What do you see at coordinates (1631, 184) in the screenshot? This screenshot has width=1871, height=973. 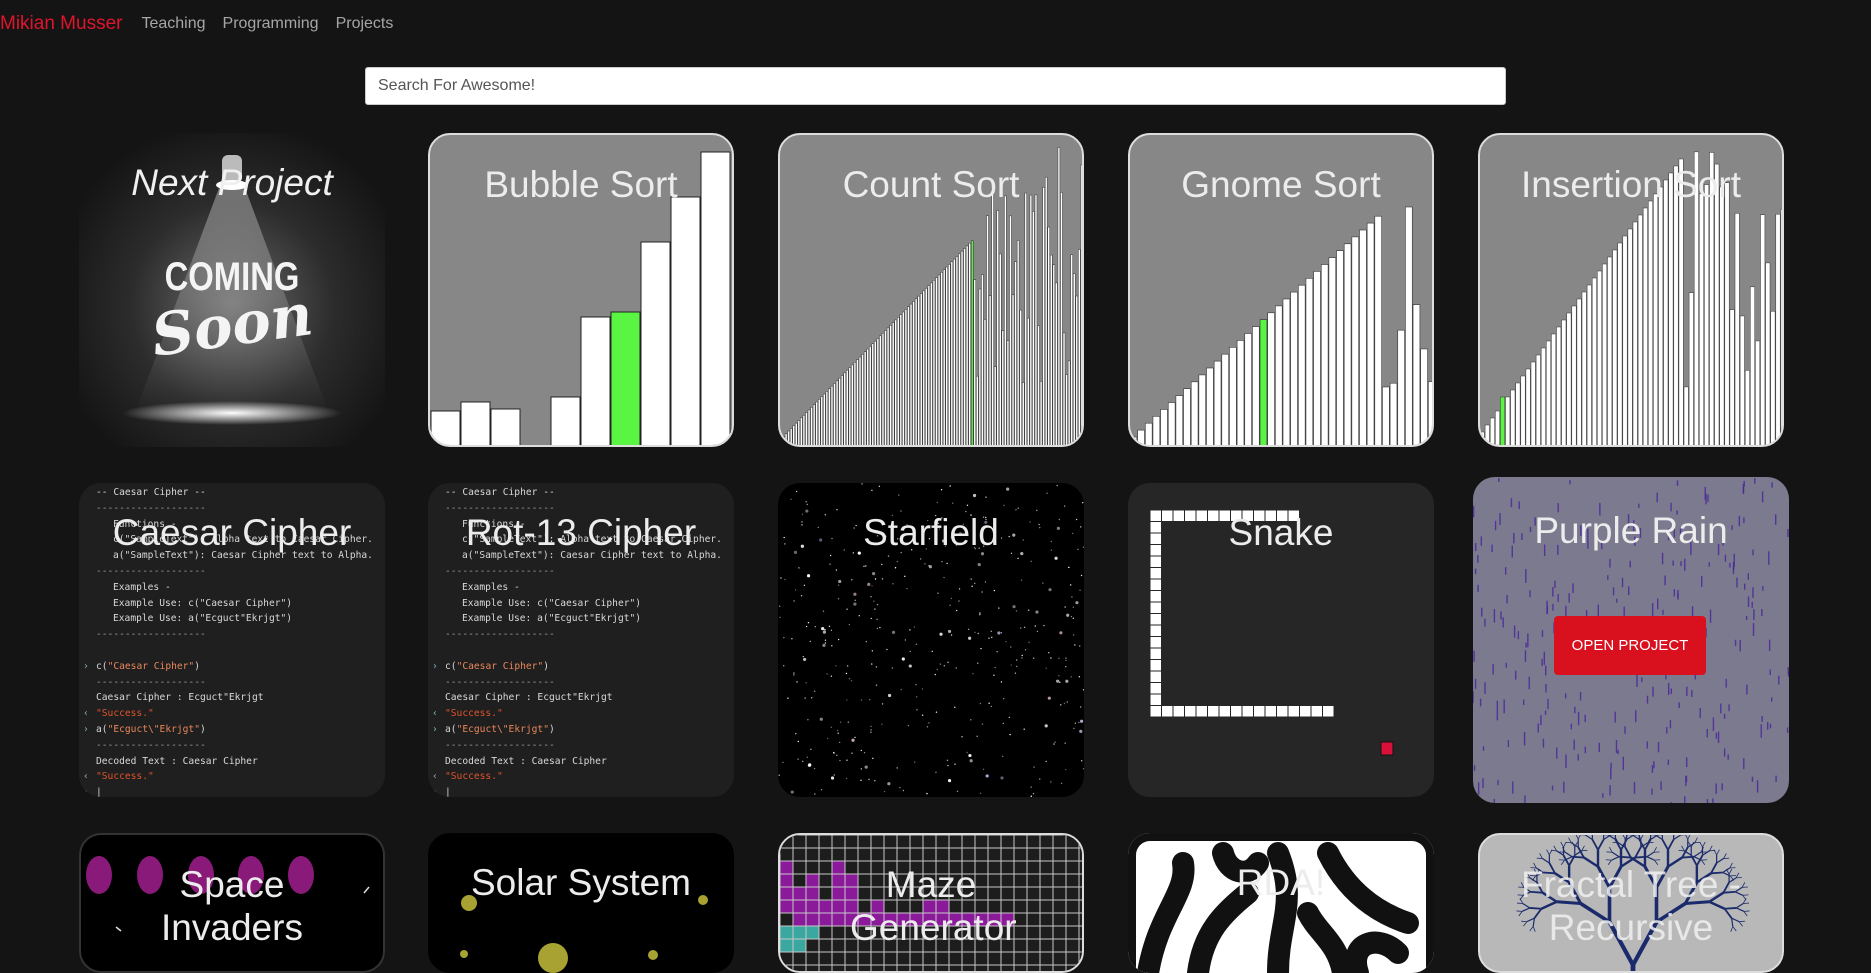 I see `card-title: Insertion Sort` at bounding box center [1631, 184].